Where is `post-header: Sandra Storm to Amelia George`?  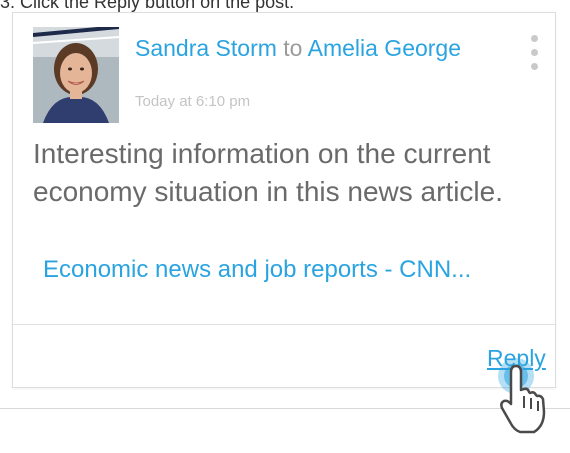
post-header: Sandra Storm to Amelia George is located at coordinates (298, 48).